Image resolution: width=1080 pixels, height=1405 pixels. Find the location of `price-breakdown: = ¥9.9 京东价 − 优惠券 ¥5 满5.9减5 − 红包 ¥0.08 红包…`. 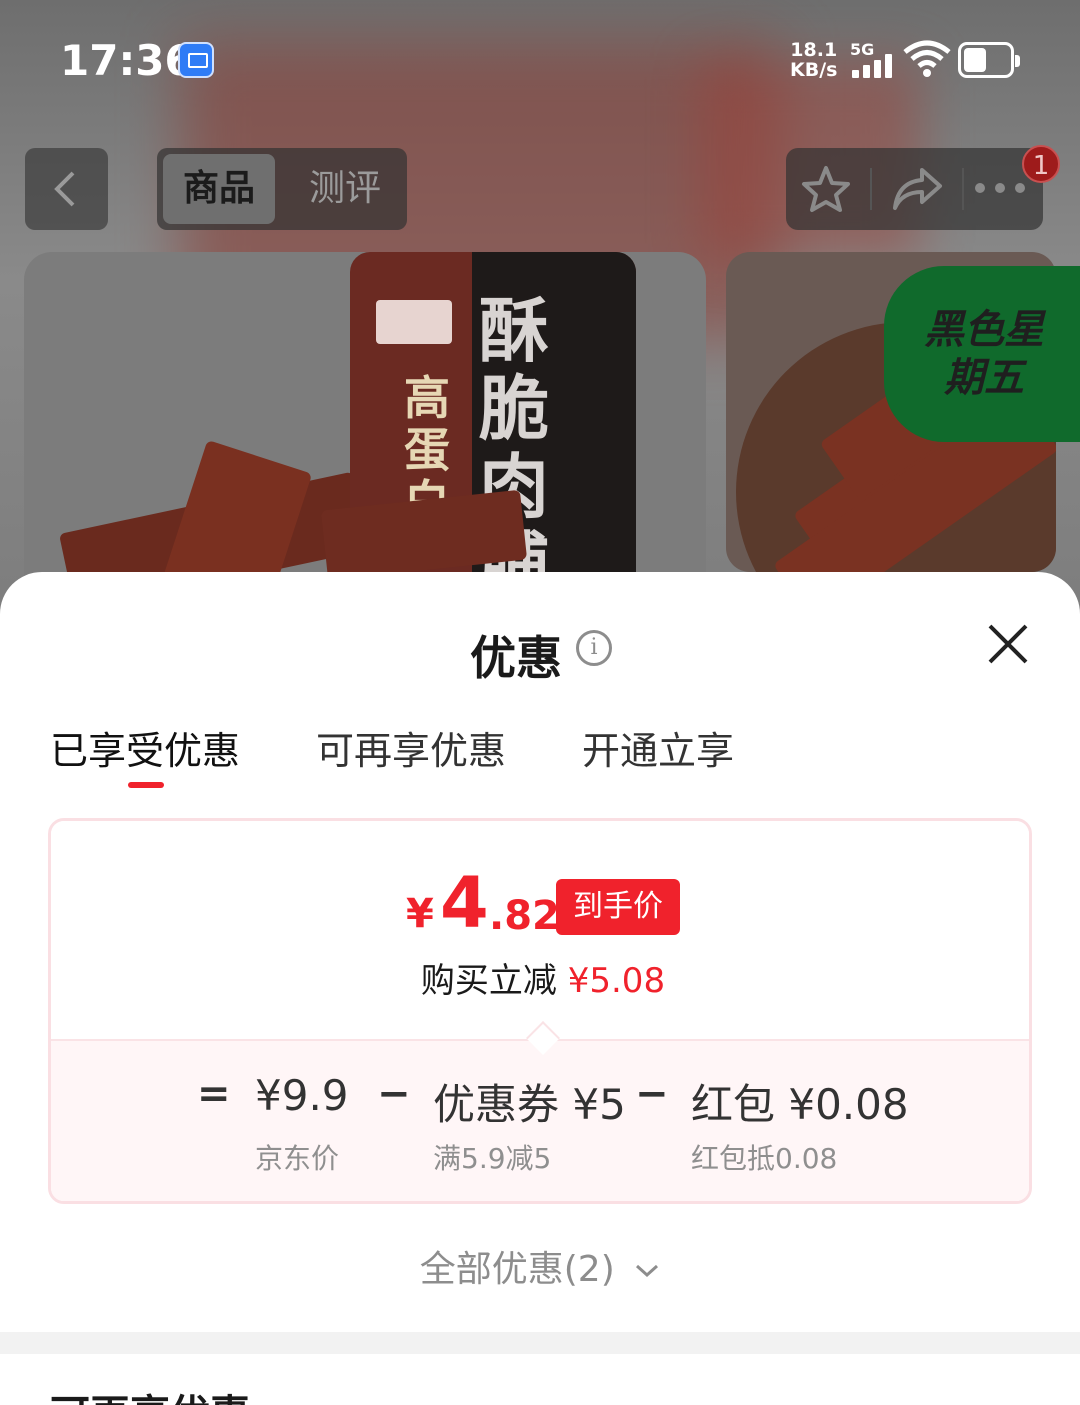

price-breakdown: = ¥9.9 京东价 − 优惠券 ¥5 满5.9减5 − 红包 ¥0.08 红包… is located at coordinates (540, 1120).